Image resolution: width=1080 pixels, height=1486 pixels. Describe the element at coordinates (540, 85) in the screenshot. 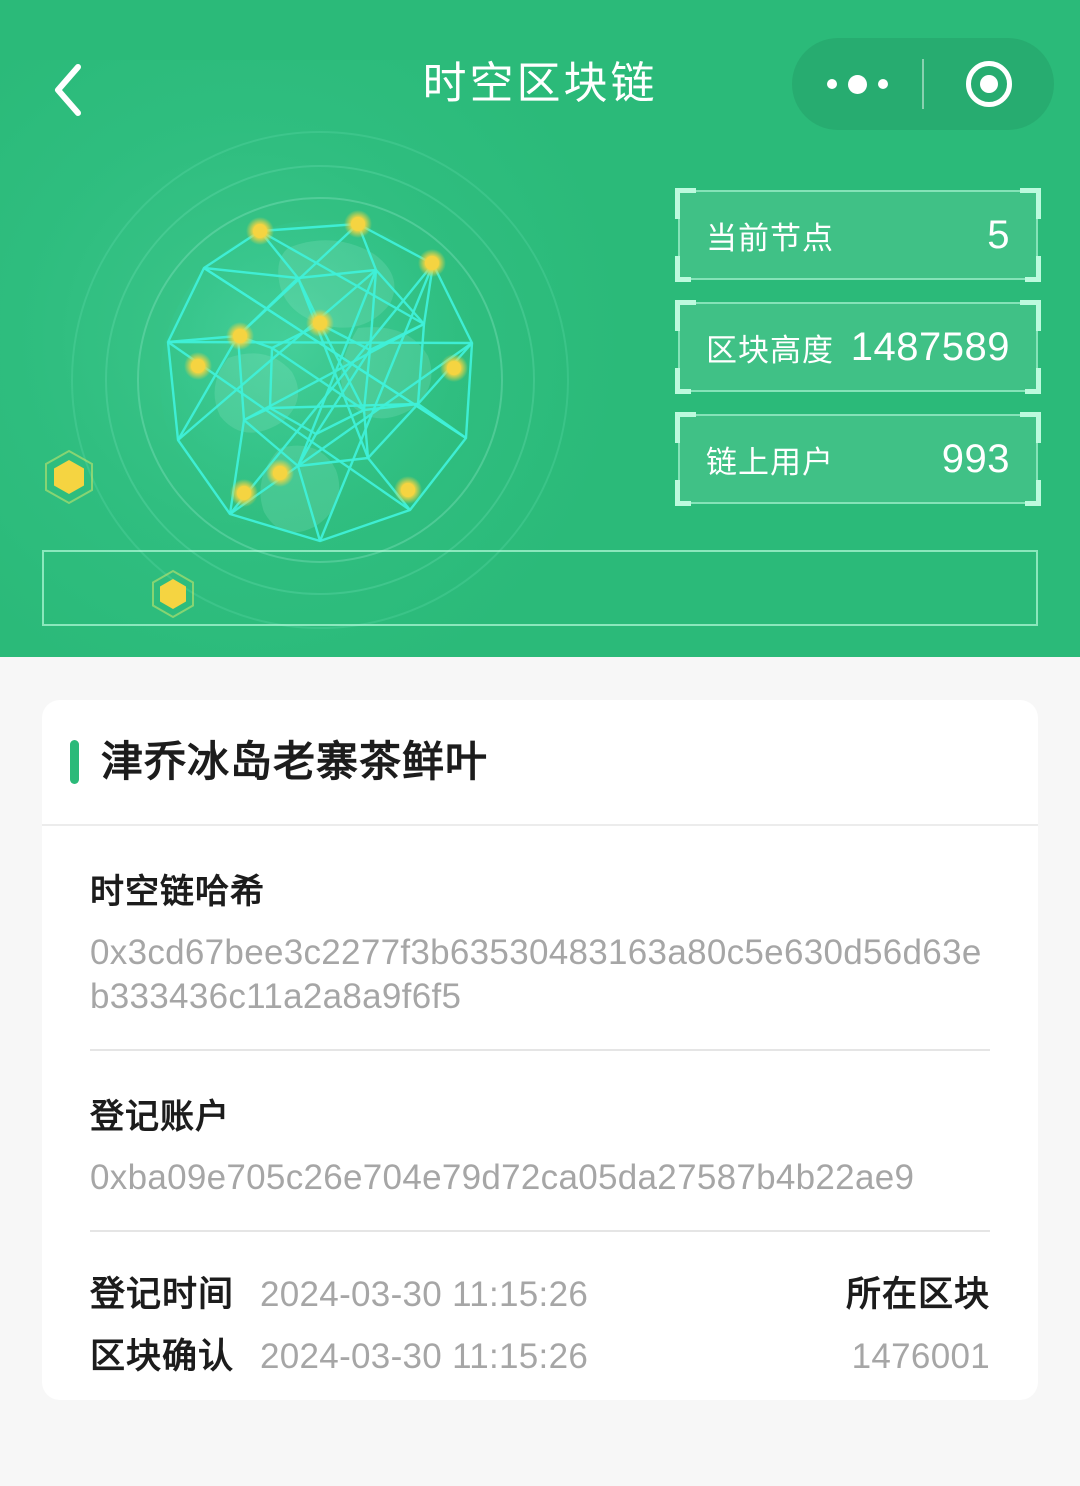

I see `navigation-bar: 时空区块链` at that location.